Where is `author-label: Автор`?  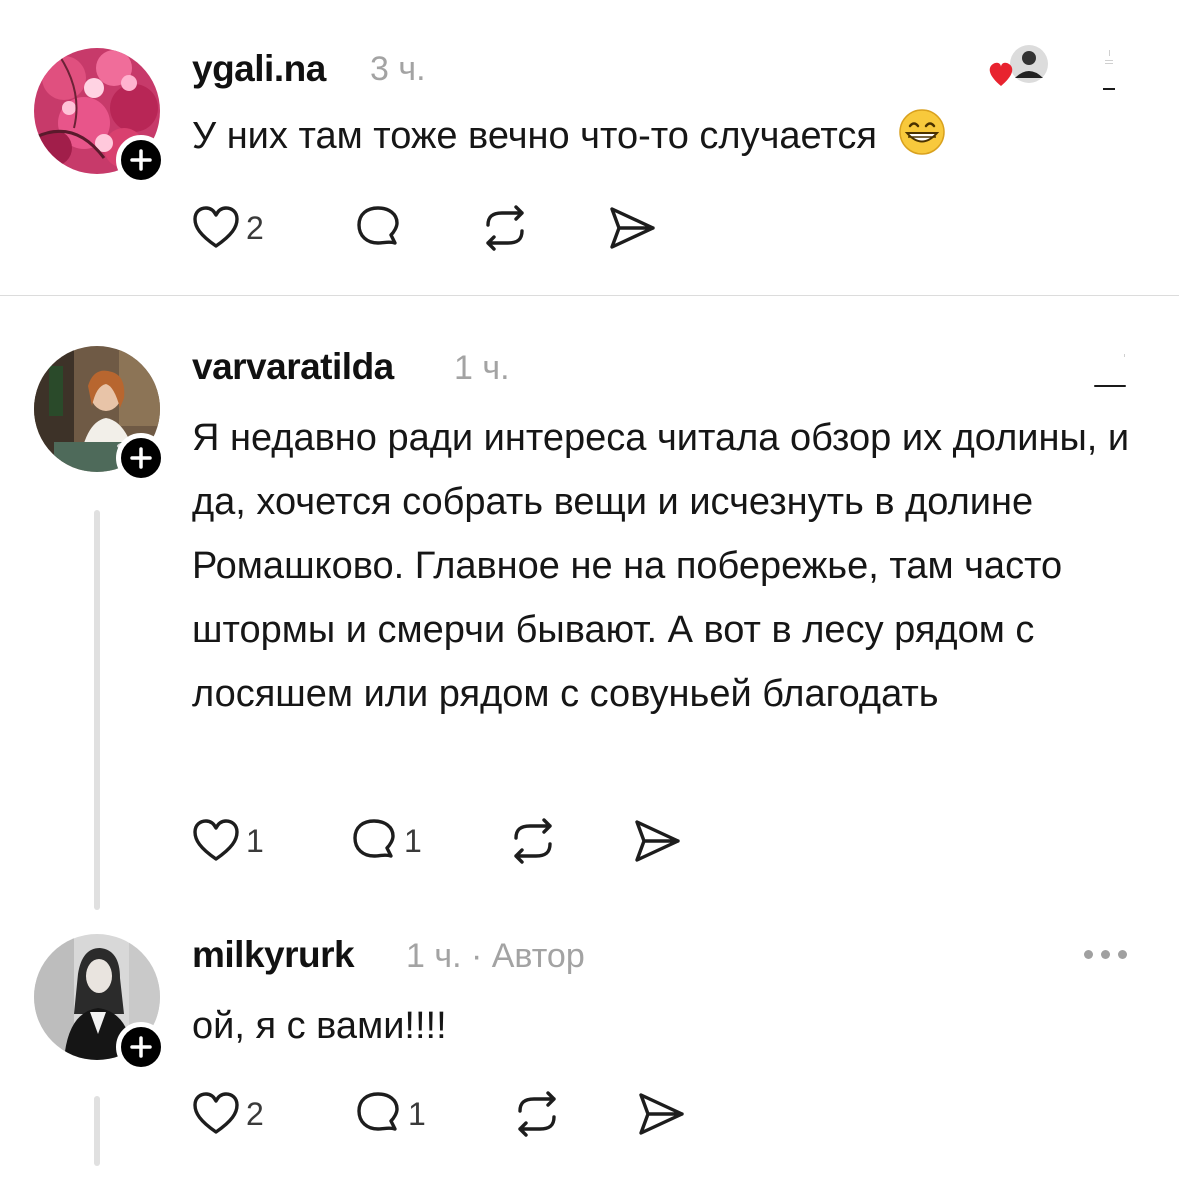 author-label: Автор is located at coordinates (538, 956).